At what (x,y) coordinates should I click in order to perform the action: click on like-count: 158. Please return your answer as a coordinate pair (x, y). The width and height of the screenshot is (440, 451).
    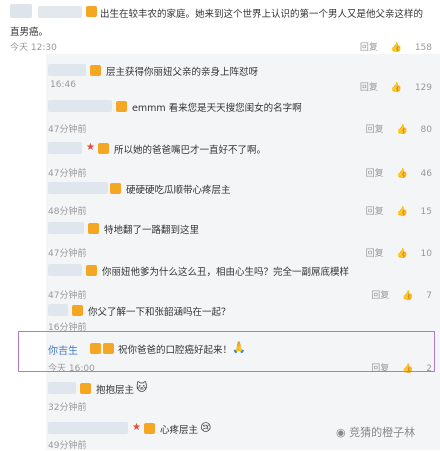
    Looking at the image, I should click on (423, 48).